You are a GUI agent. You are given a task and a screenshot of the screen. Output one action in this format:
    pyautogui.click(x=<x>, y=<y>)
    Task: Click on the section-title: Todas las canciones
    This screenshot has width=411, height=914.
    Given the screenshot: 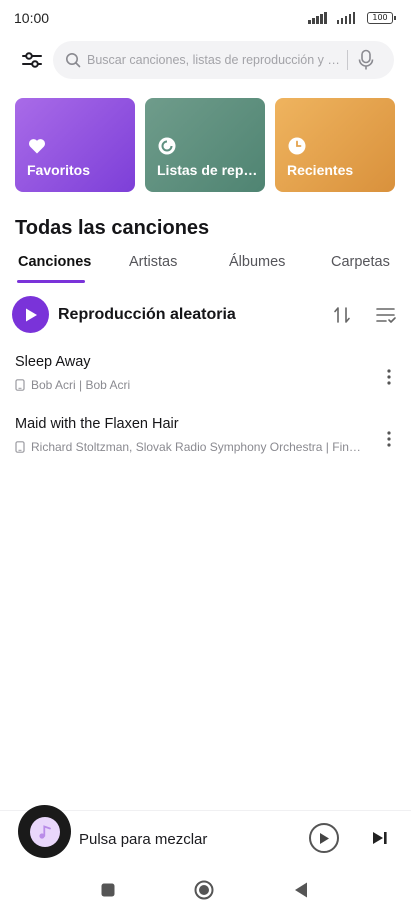 What is the action you would take?
    pyautogui.click(x=112, y=228)
    